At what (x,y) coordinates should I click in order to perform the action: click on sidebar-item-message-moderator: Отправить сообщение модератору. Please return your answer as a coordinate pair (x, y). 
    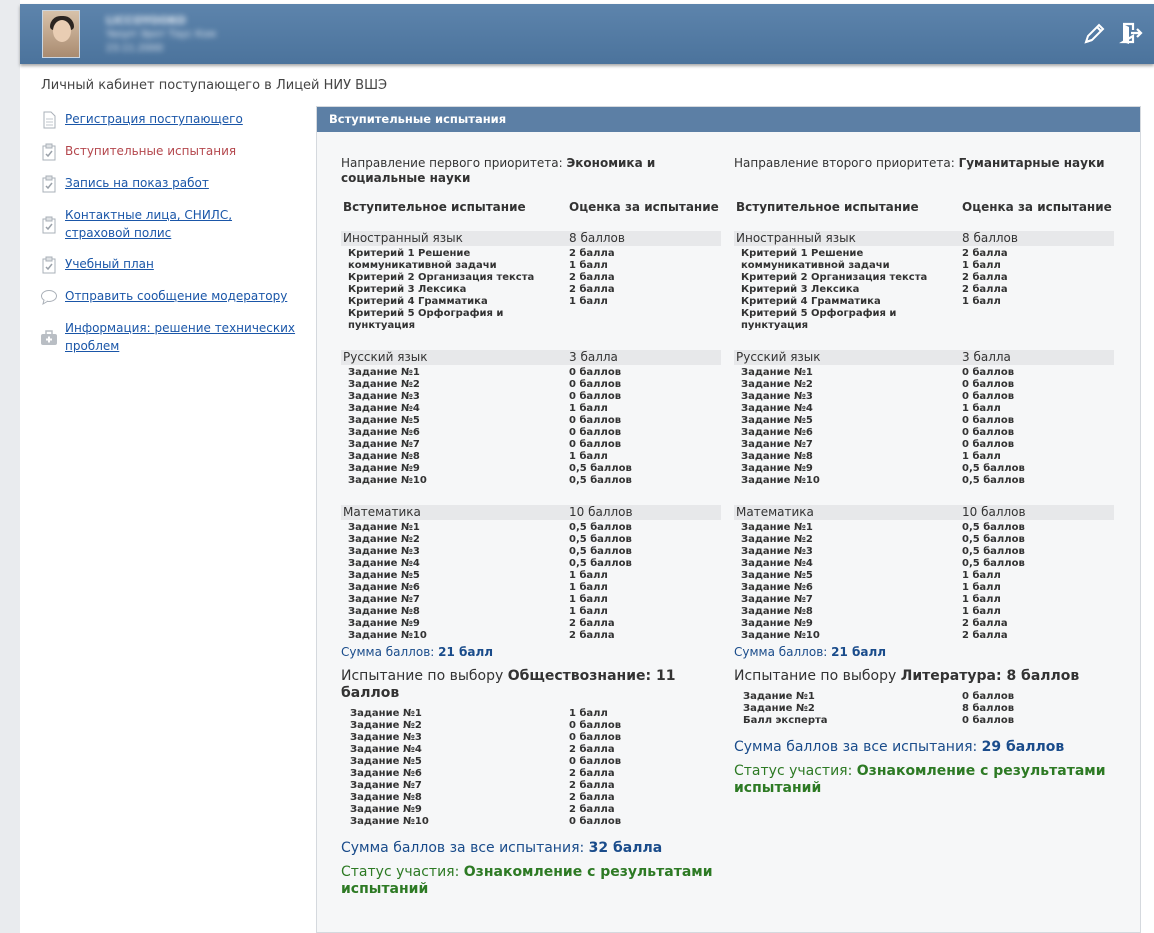
    Looking at the image, I should click on (172, 296).